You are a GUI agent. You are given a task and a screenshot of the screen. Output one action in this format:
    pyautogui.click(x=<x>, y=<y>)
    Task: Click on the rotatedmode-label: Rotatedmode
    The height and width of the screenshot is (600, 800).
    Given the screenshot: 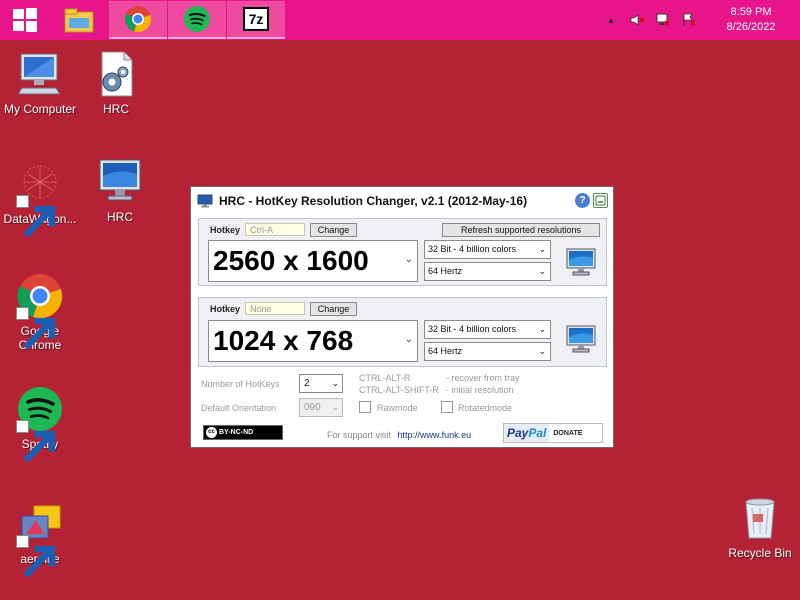 What is the action you would take?
    pyautogui.click(x=485, y=408)
    